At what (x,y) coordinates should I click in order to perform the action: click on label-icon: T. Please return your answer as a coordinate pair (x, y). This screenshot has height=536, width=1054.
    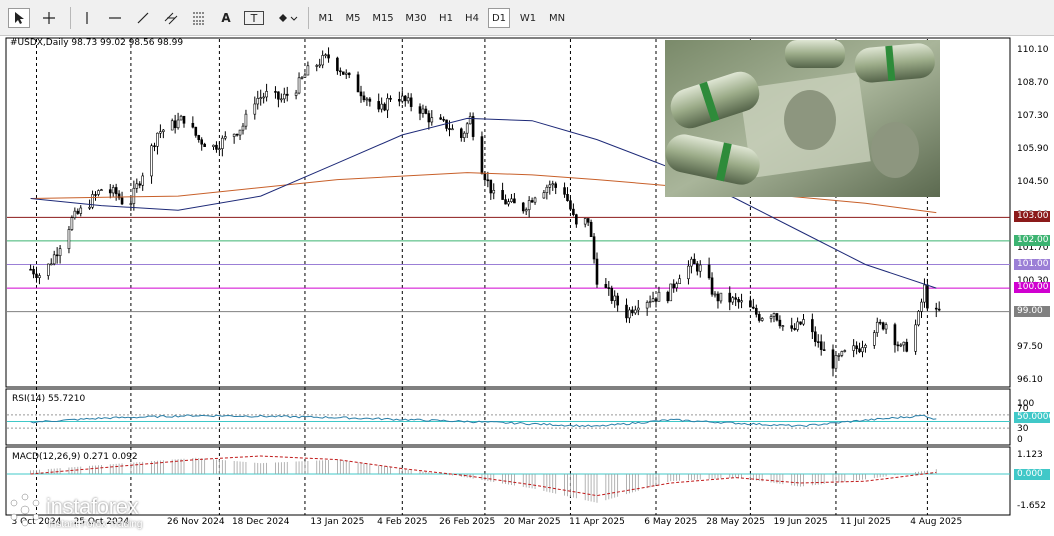
    Looking at the image, I should click on (254, 18).